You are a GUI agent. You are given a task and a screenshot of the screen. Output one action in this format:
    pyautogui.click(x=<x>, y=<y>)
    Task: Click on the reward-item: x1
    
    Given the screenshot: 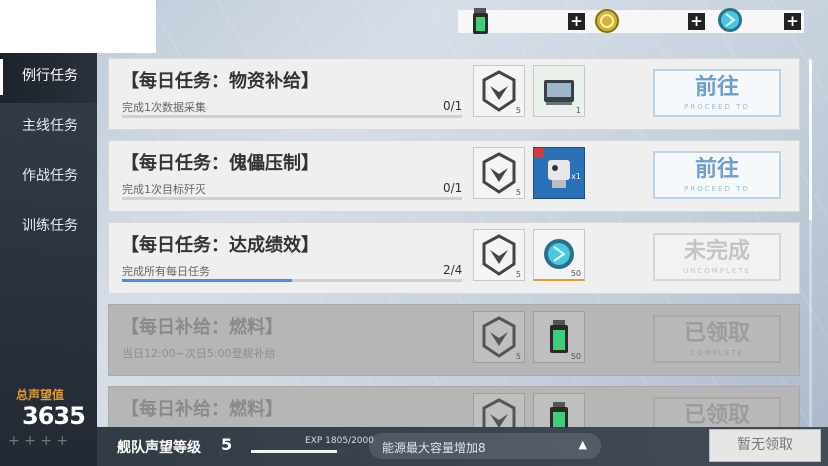 What is the action you would take?
    pyautogui.click(x=559, y=173)
    